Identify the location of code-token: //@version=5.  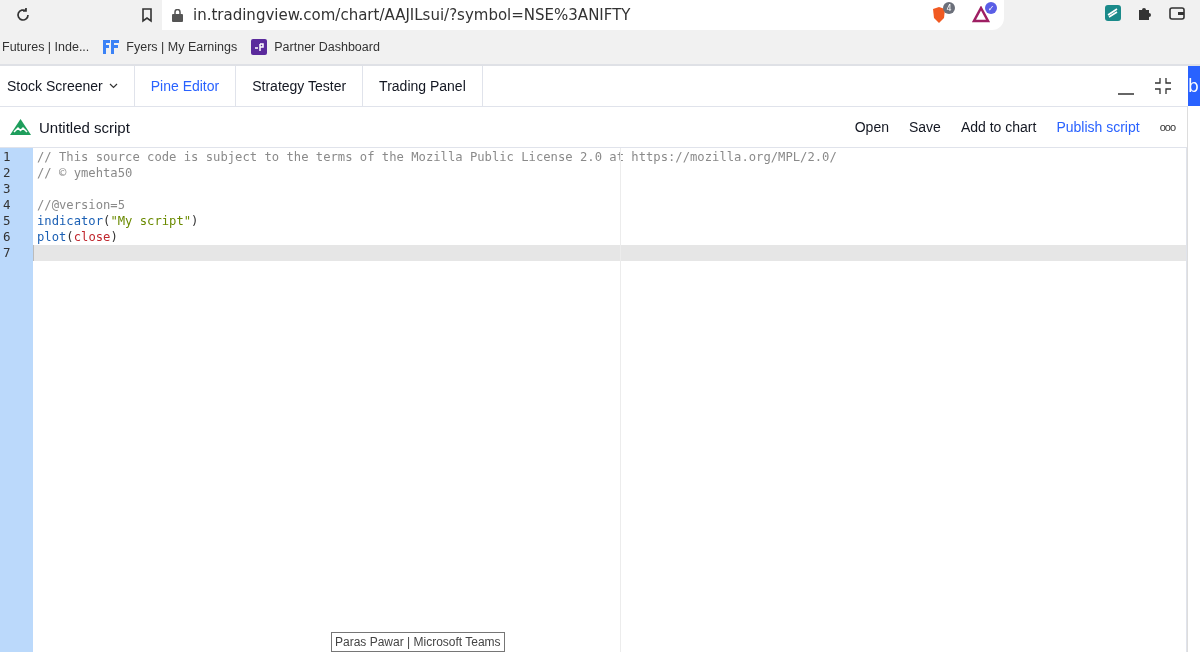
(81, 205).